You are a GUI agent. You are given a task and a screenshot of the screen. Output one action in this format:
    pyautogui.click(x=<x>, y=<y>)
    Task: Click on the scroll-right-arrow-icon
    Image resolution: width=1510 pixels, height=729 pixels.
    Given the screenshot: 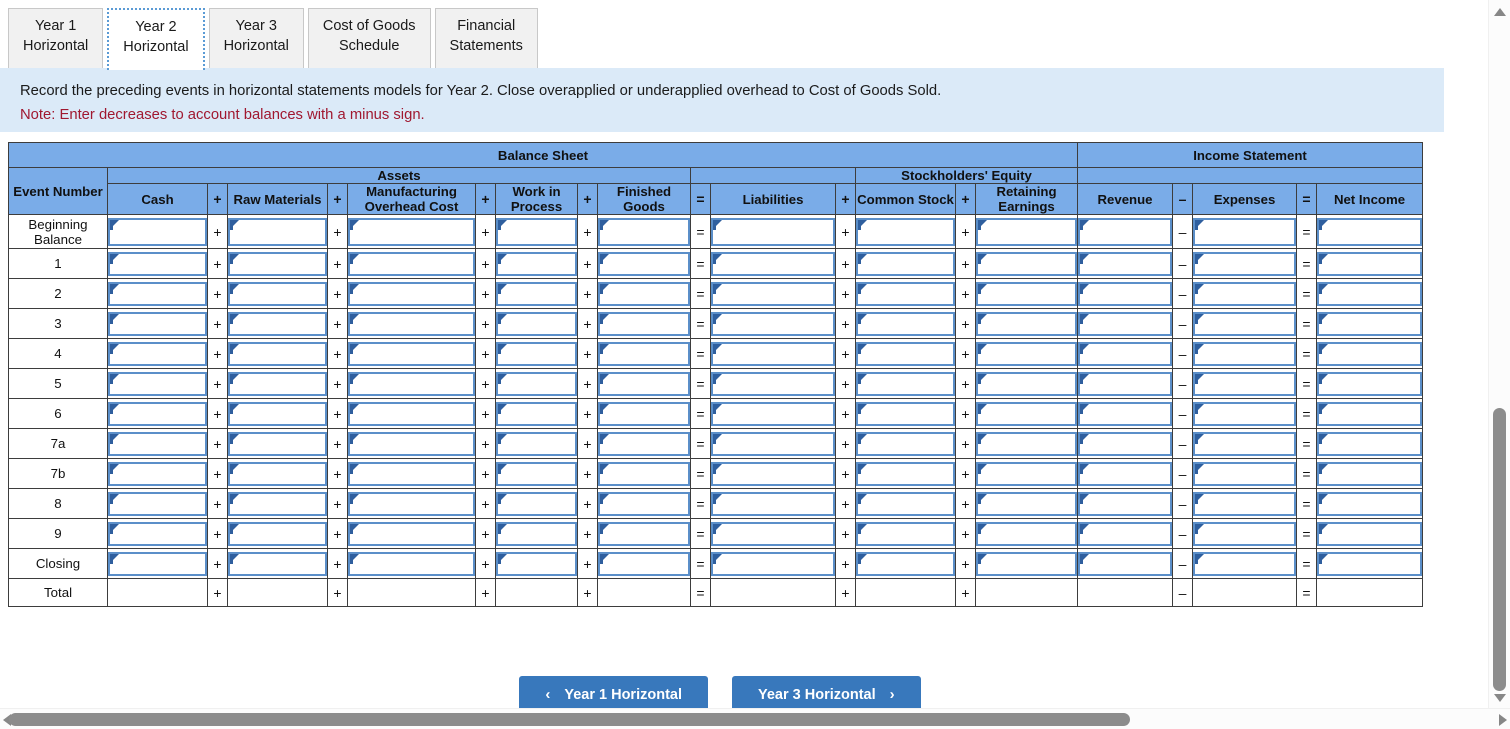 What is the action you would take?
    pyautogui.click(x=1503, y=720)
    